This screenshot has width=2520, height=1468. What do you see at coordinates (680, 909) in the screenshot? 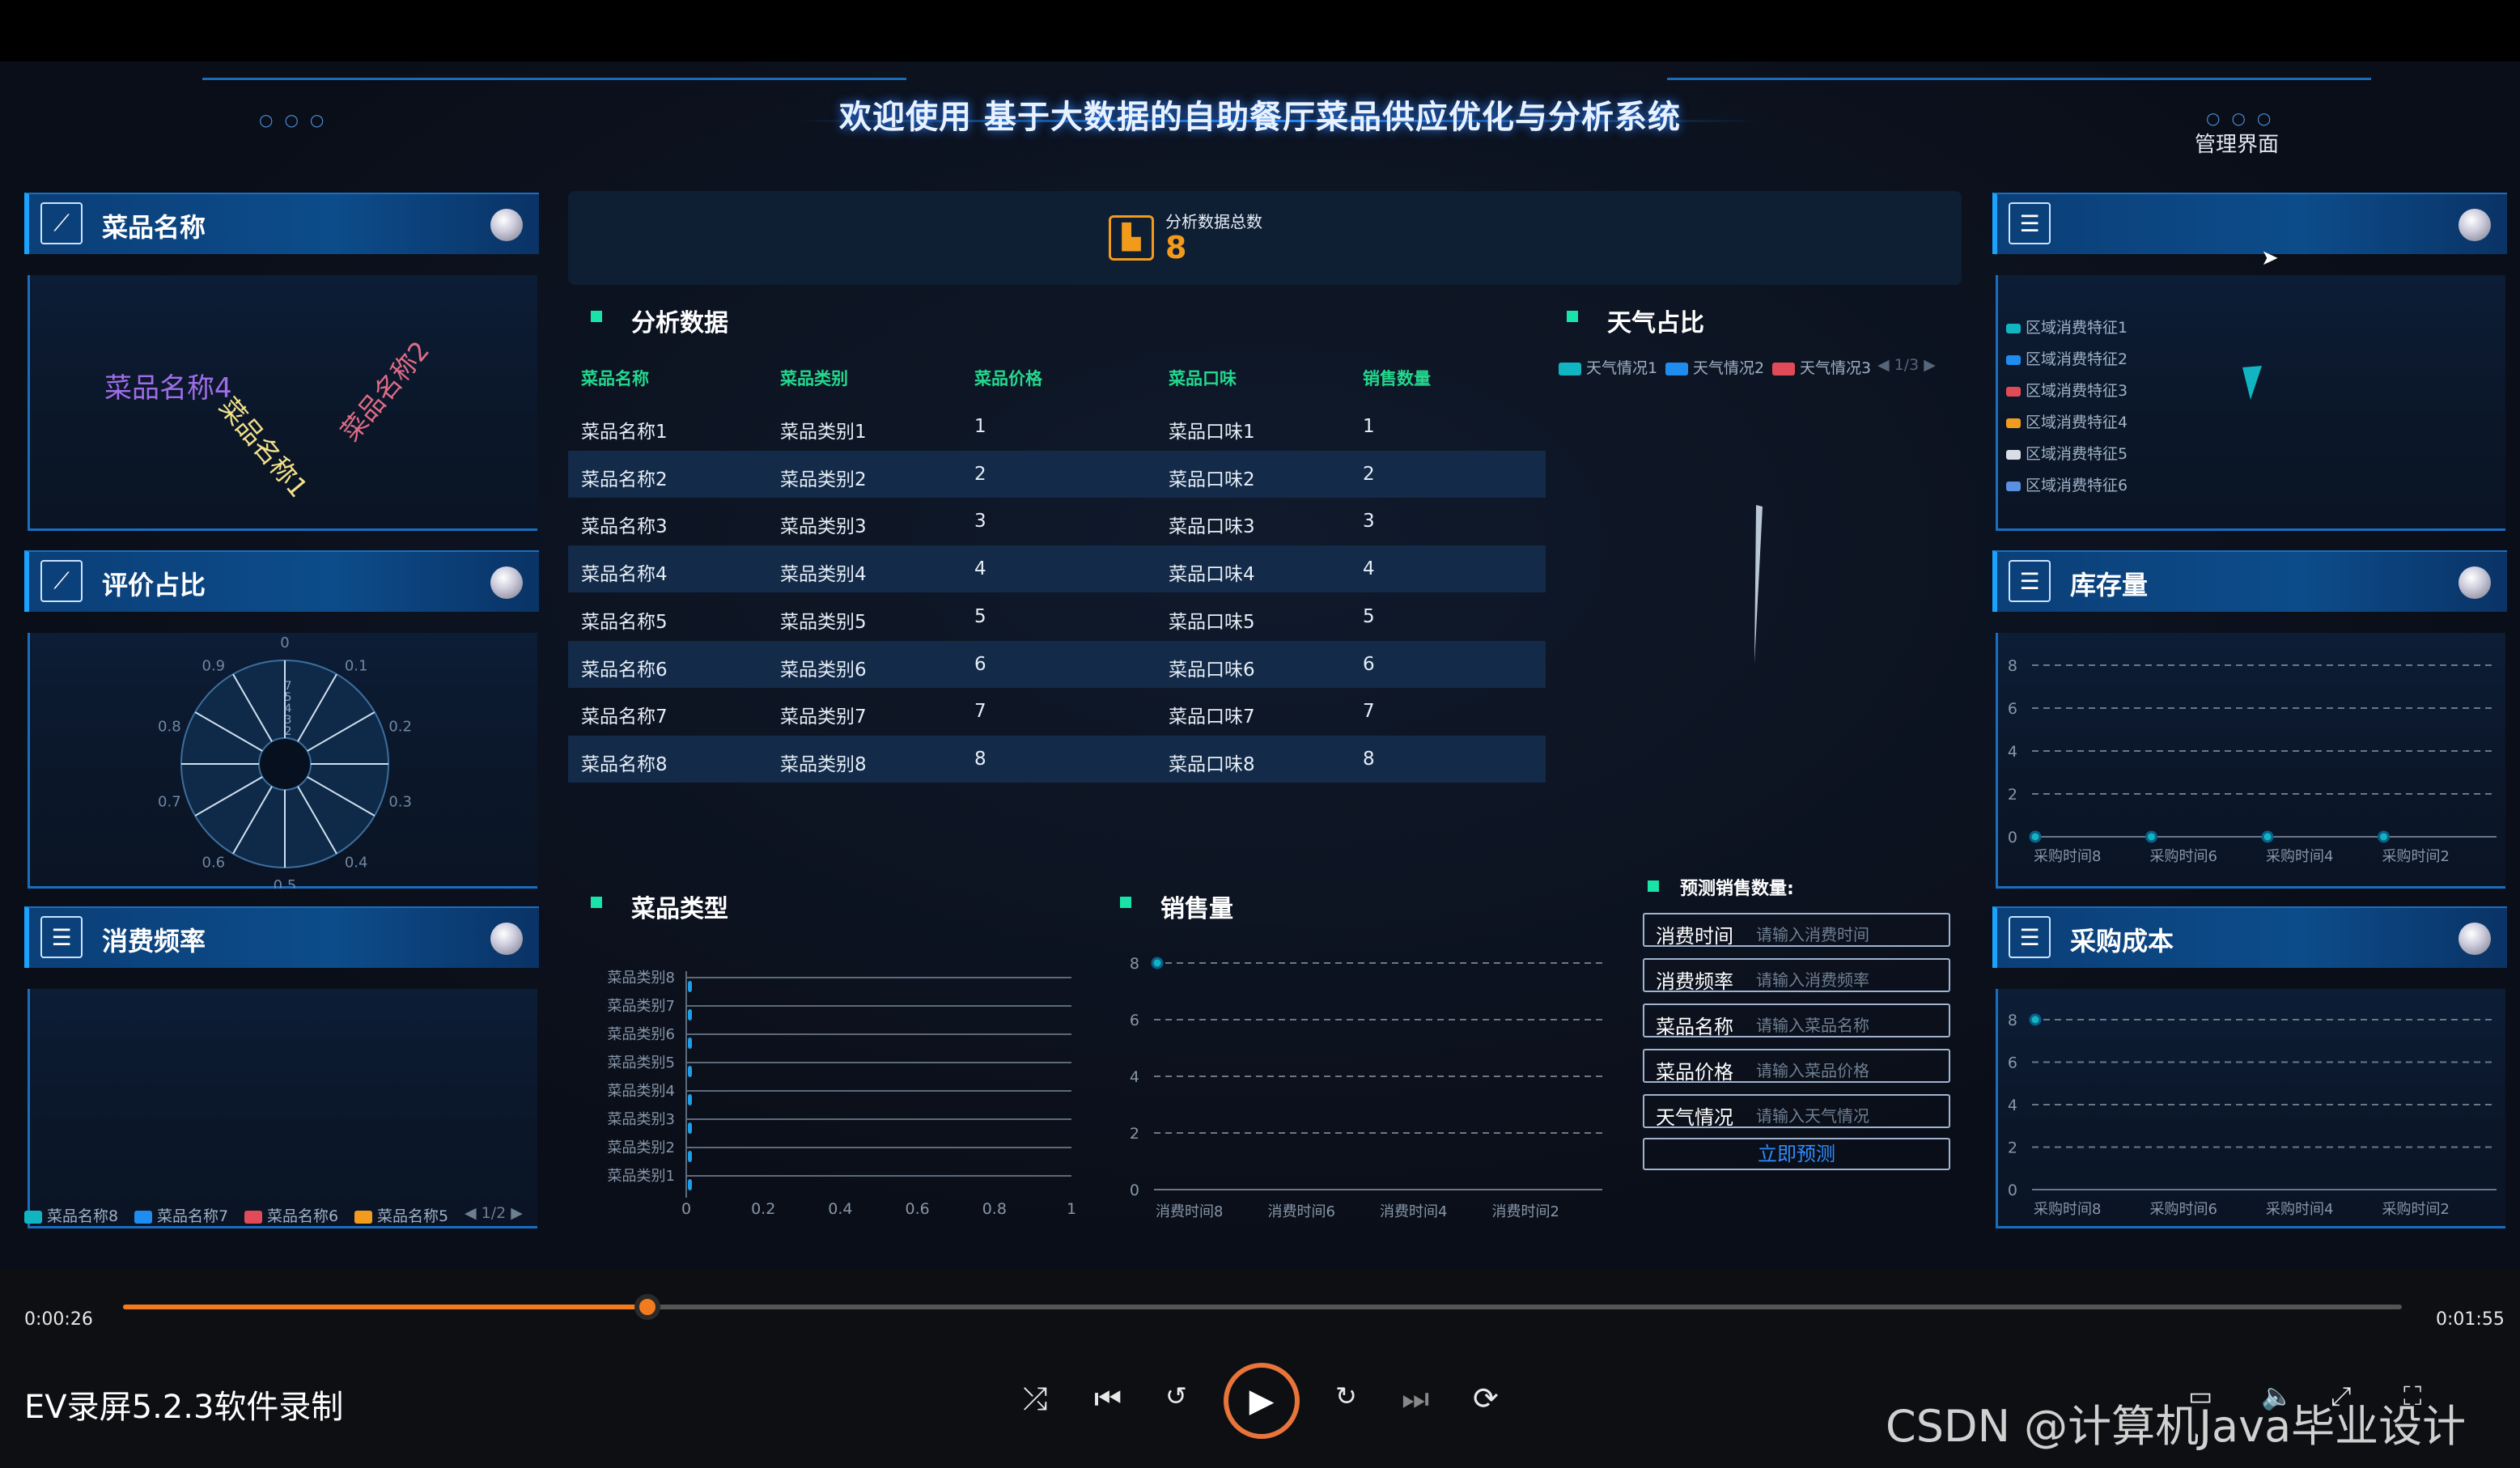
I see `section-title-dish-type: 菜品类型` at bounding box center [680, 909].